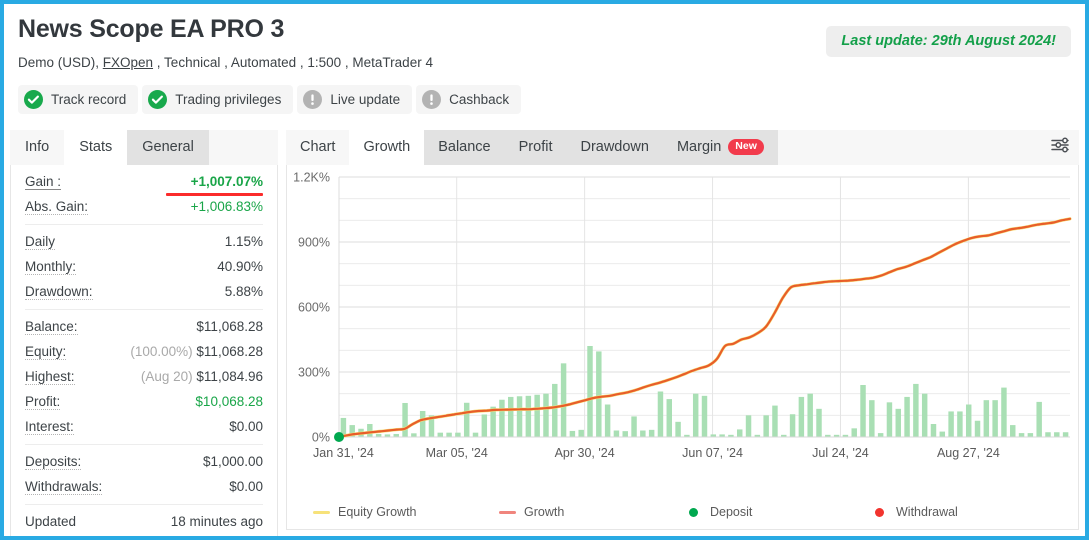  I want to click on stat-value-prefix: (Aug 20), so click(166, 376).